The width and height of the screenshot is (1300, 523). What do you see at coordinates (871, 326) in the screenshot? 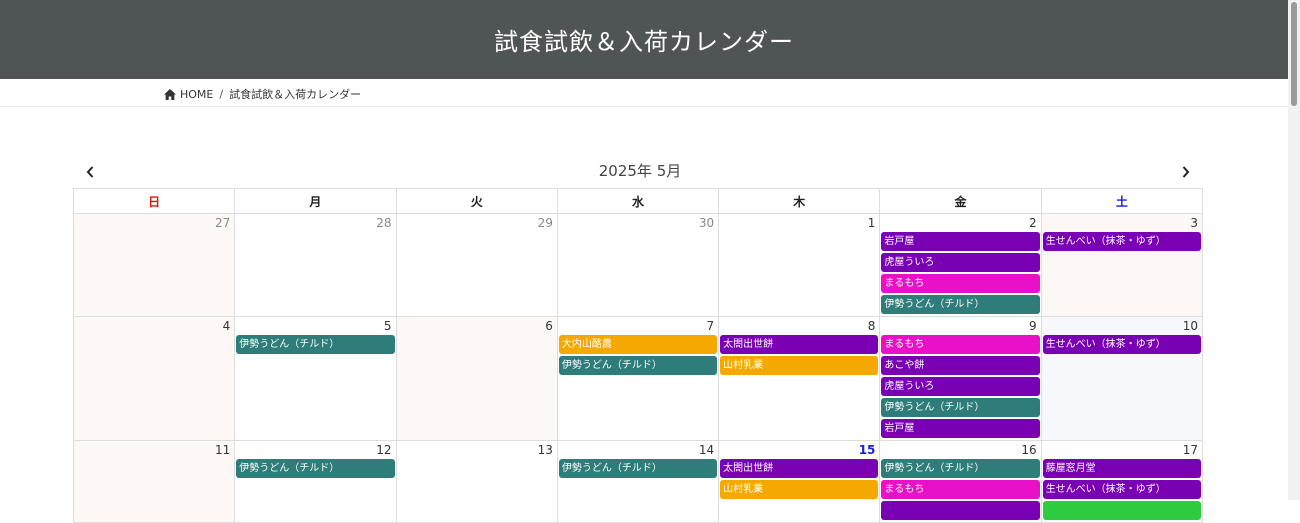
I see `day-number: 8` at bounding box center [871, 326].